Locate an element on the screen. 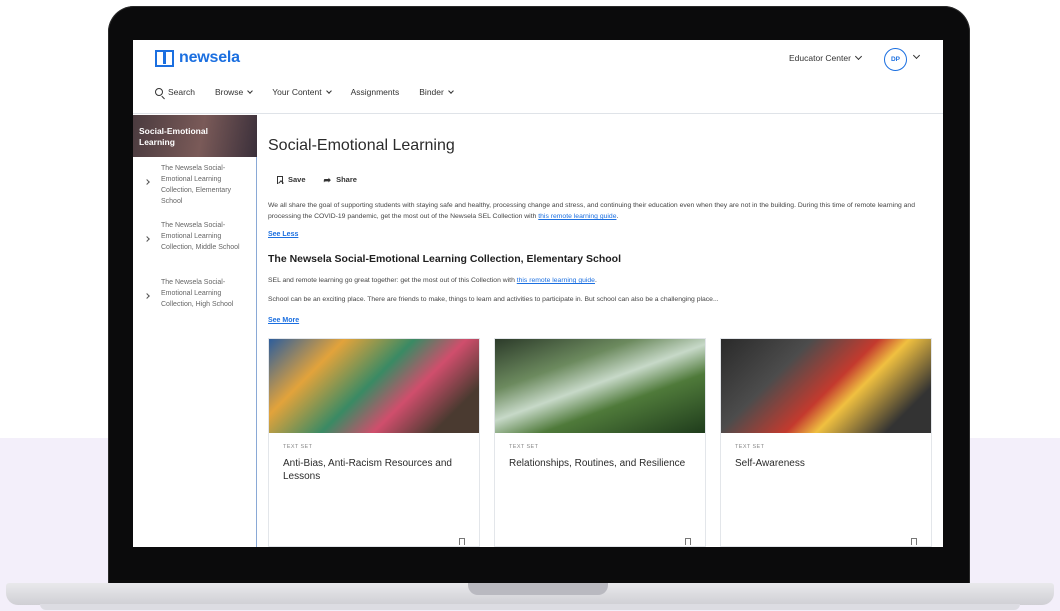 The width and height of the screenshot is (1060, 611). nav-search-label: Search is located at coordinates (181, 92).